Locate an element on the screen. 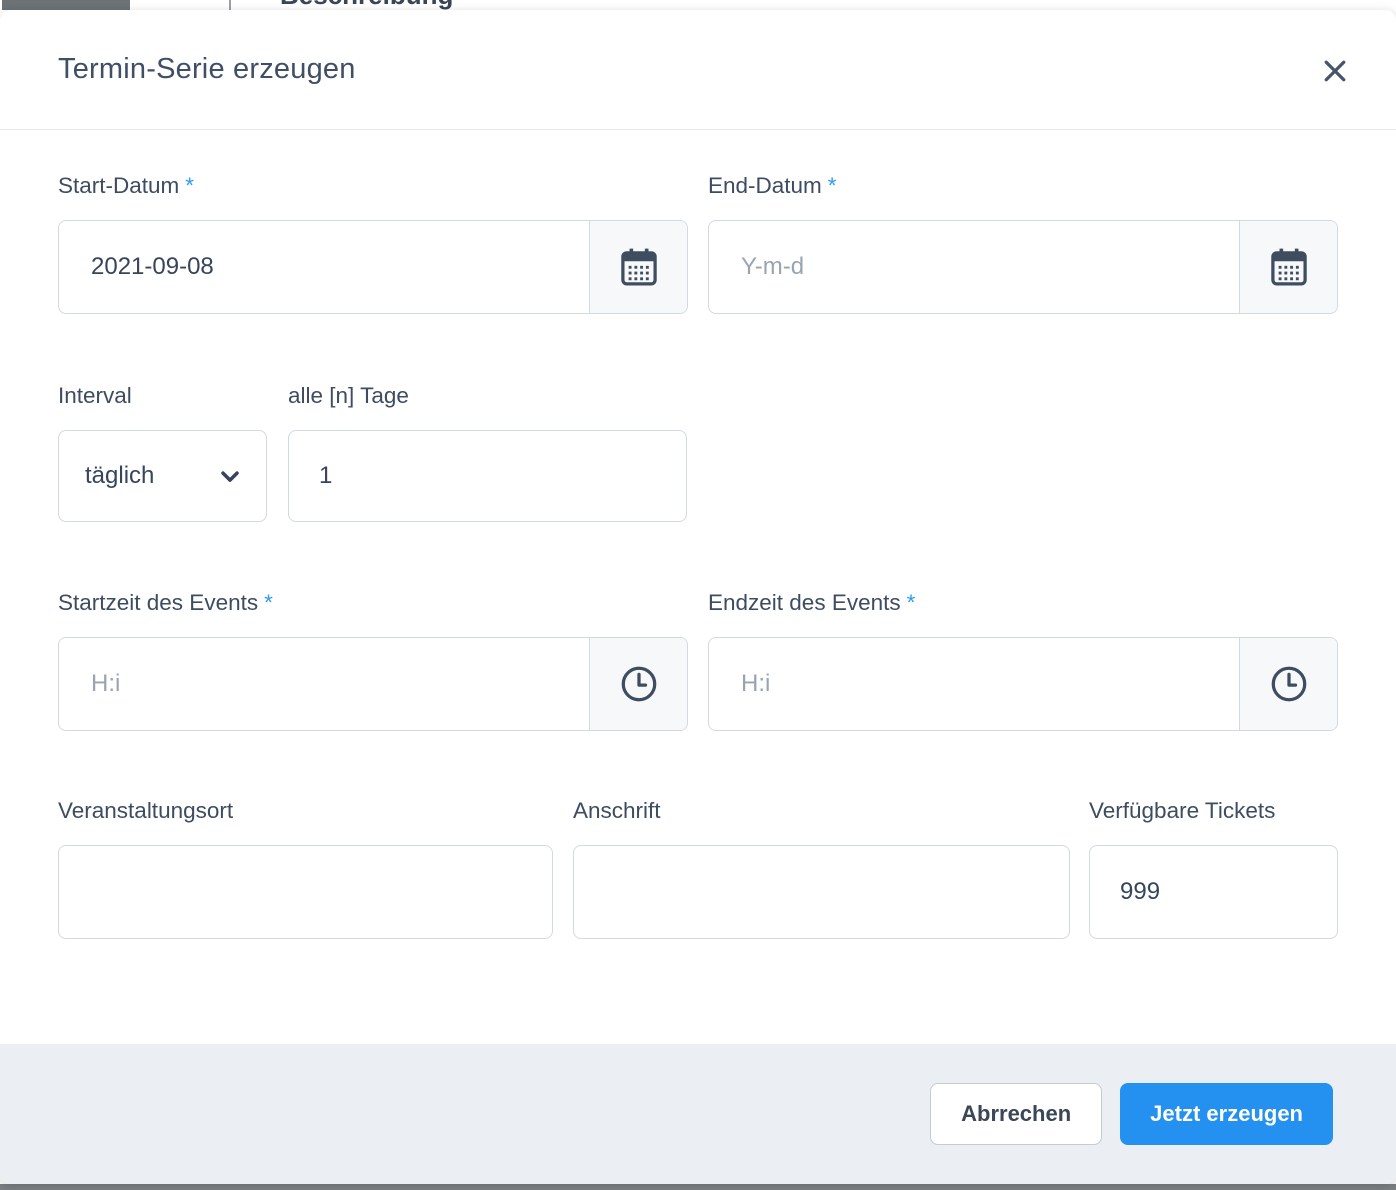 This screenshot has height=1190, width=1396. end-time-clock-button is located at coordinates (1288, 684).